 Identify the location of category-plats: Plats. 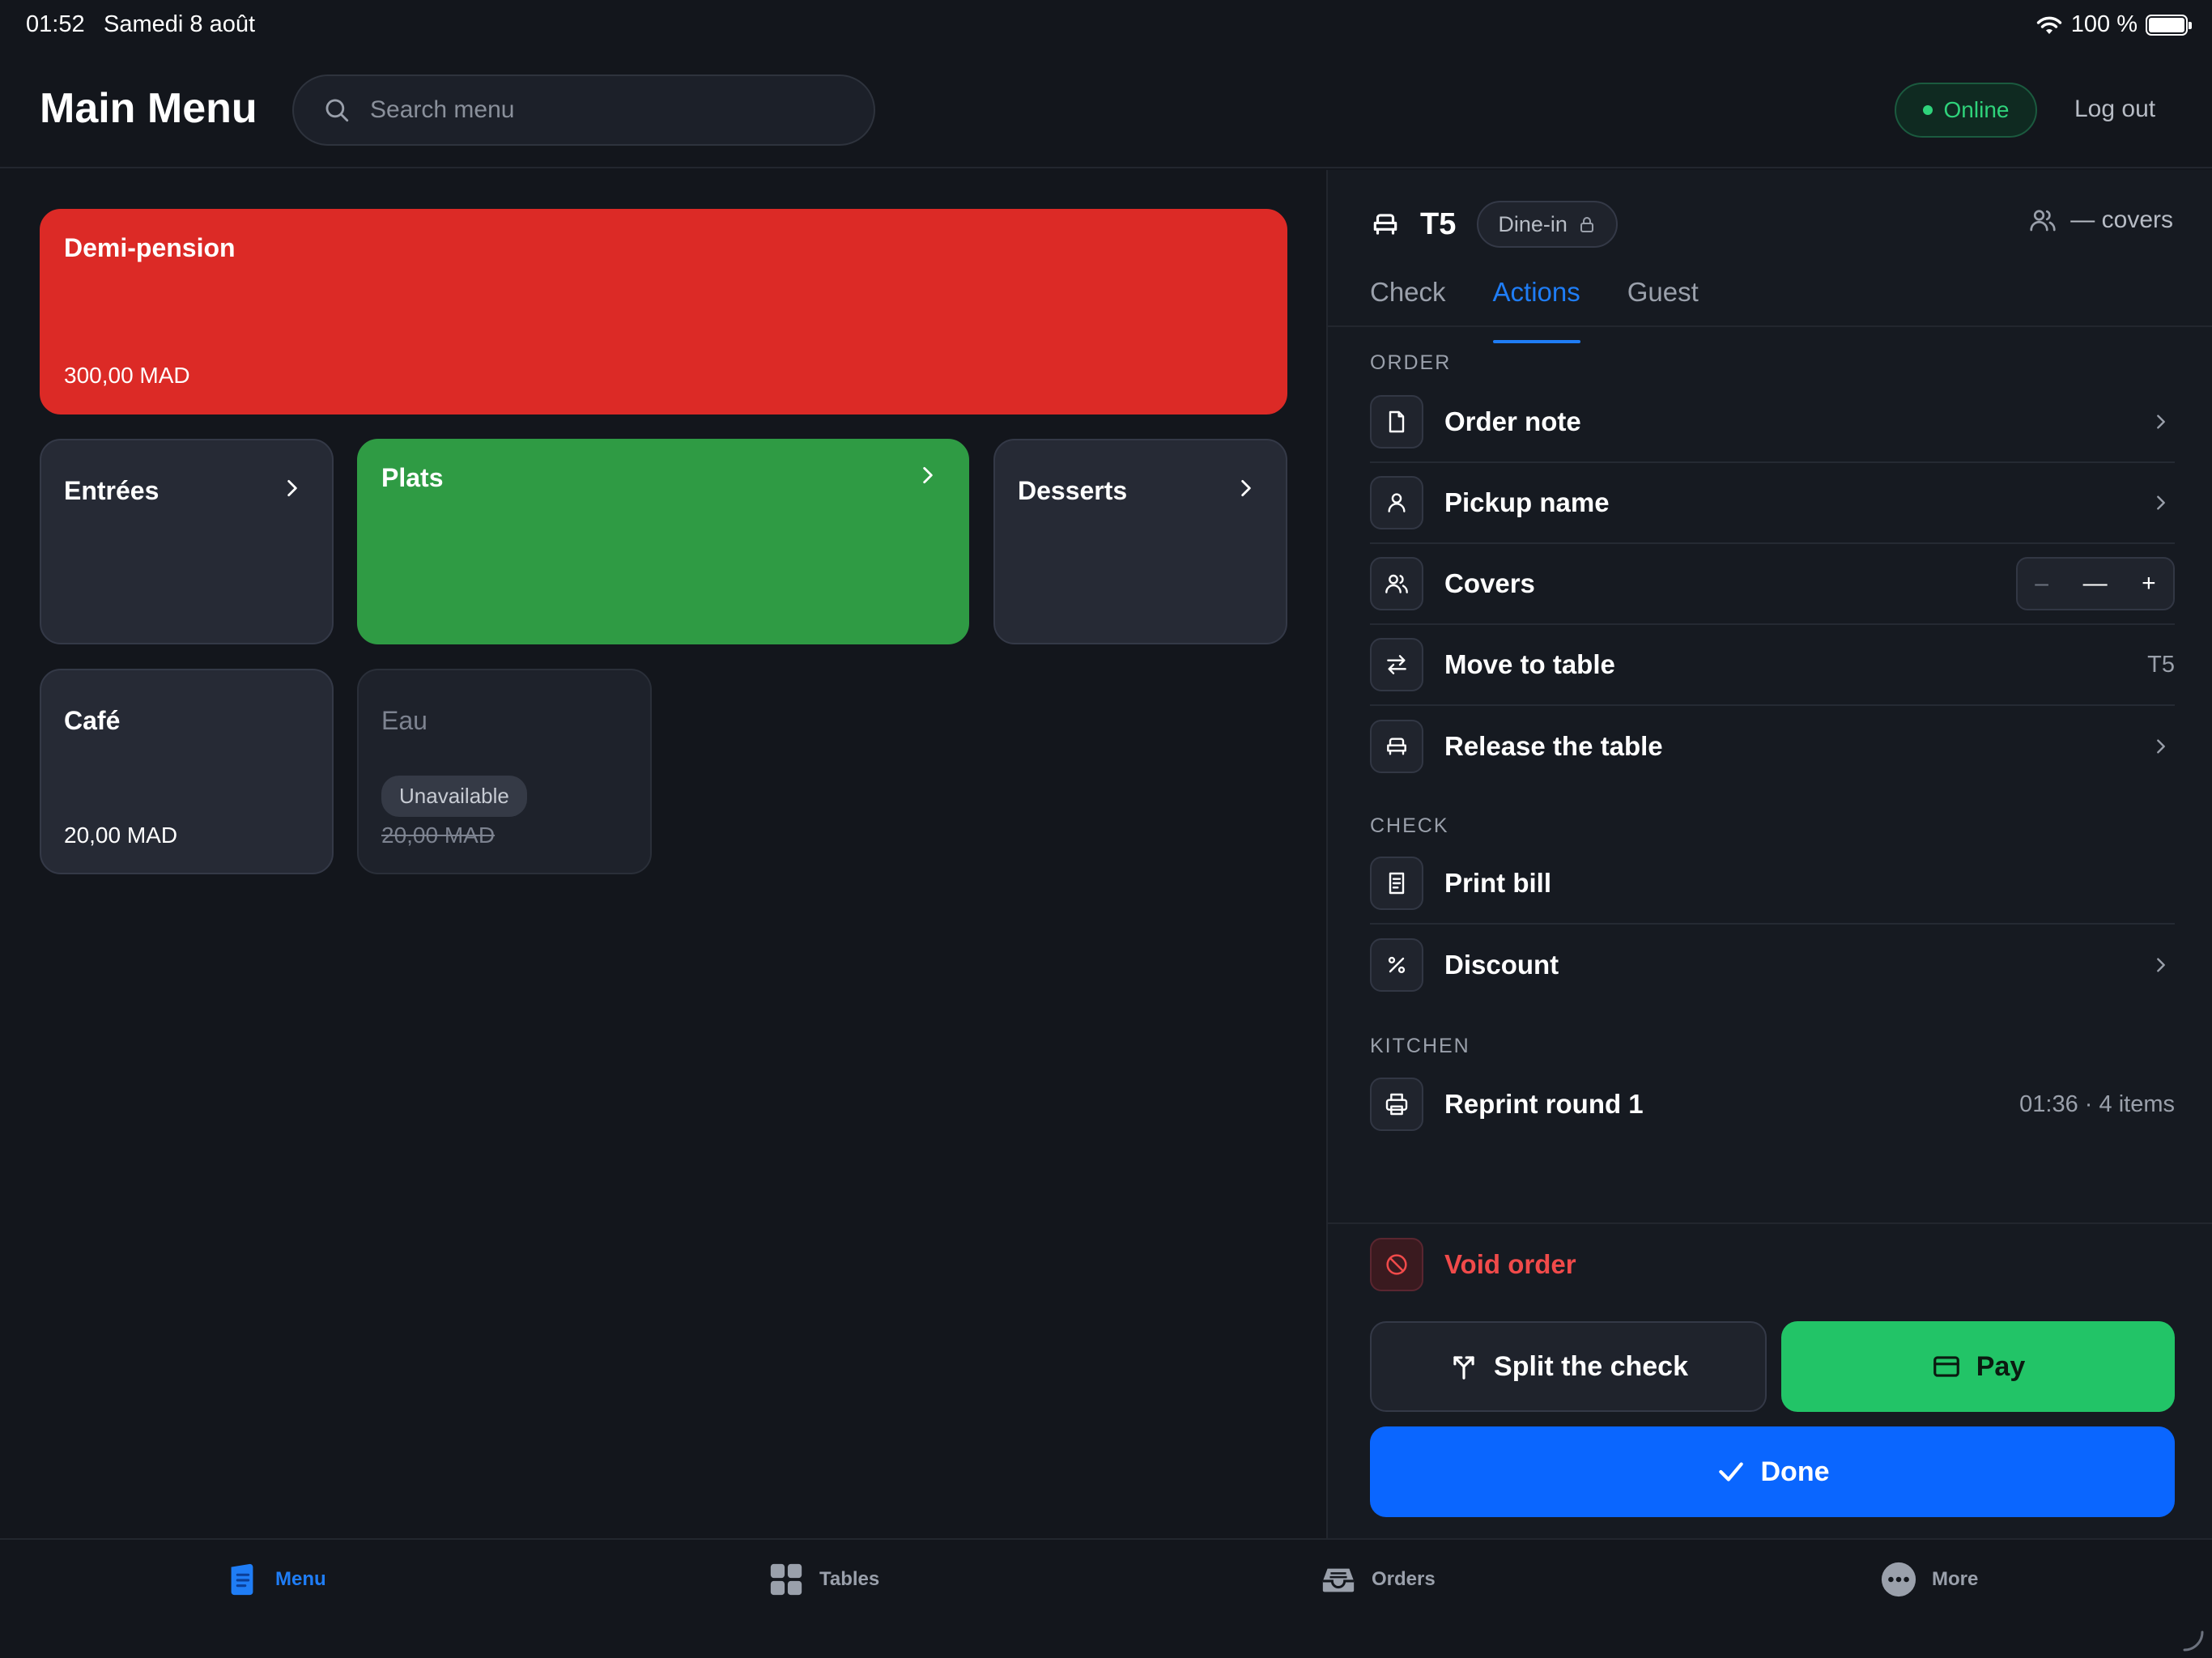
(663, 541).